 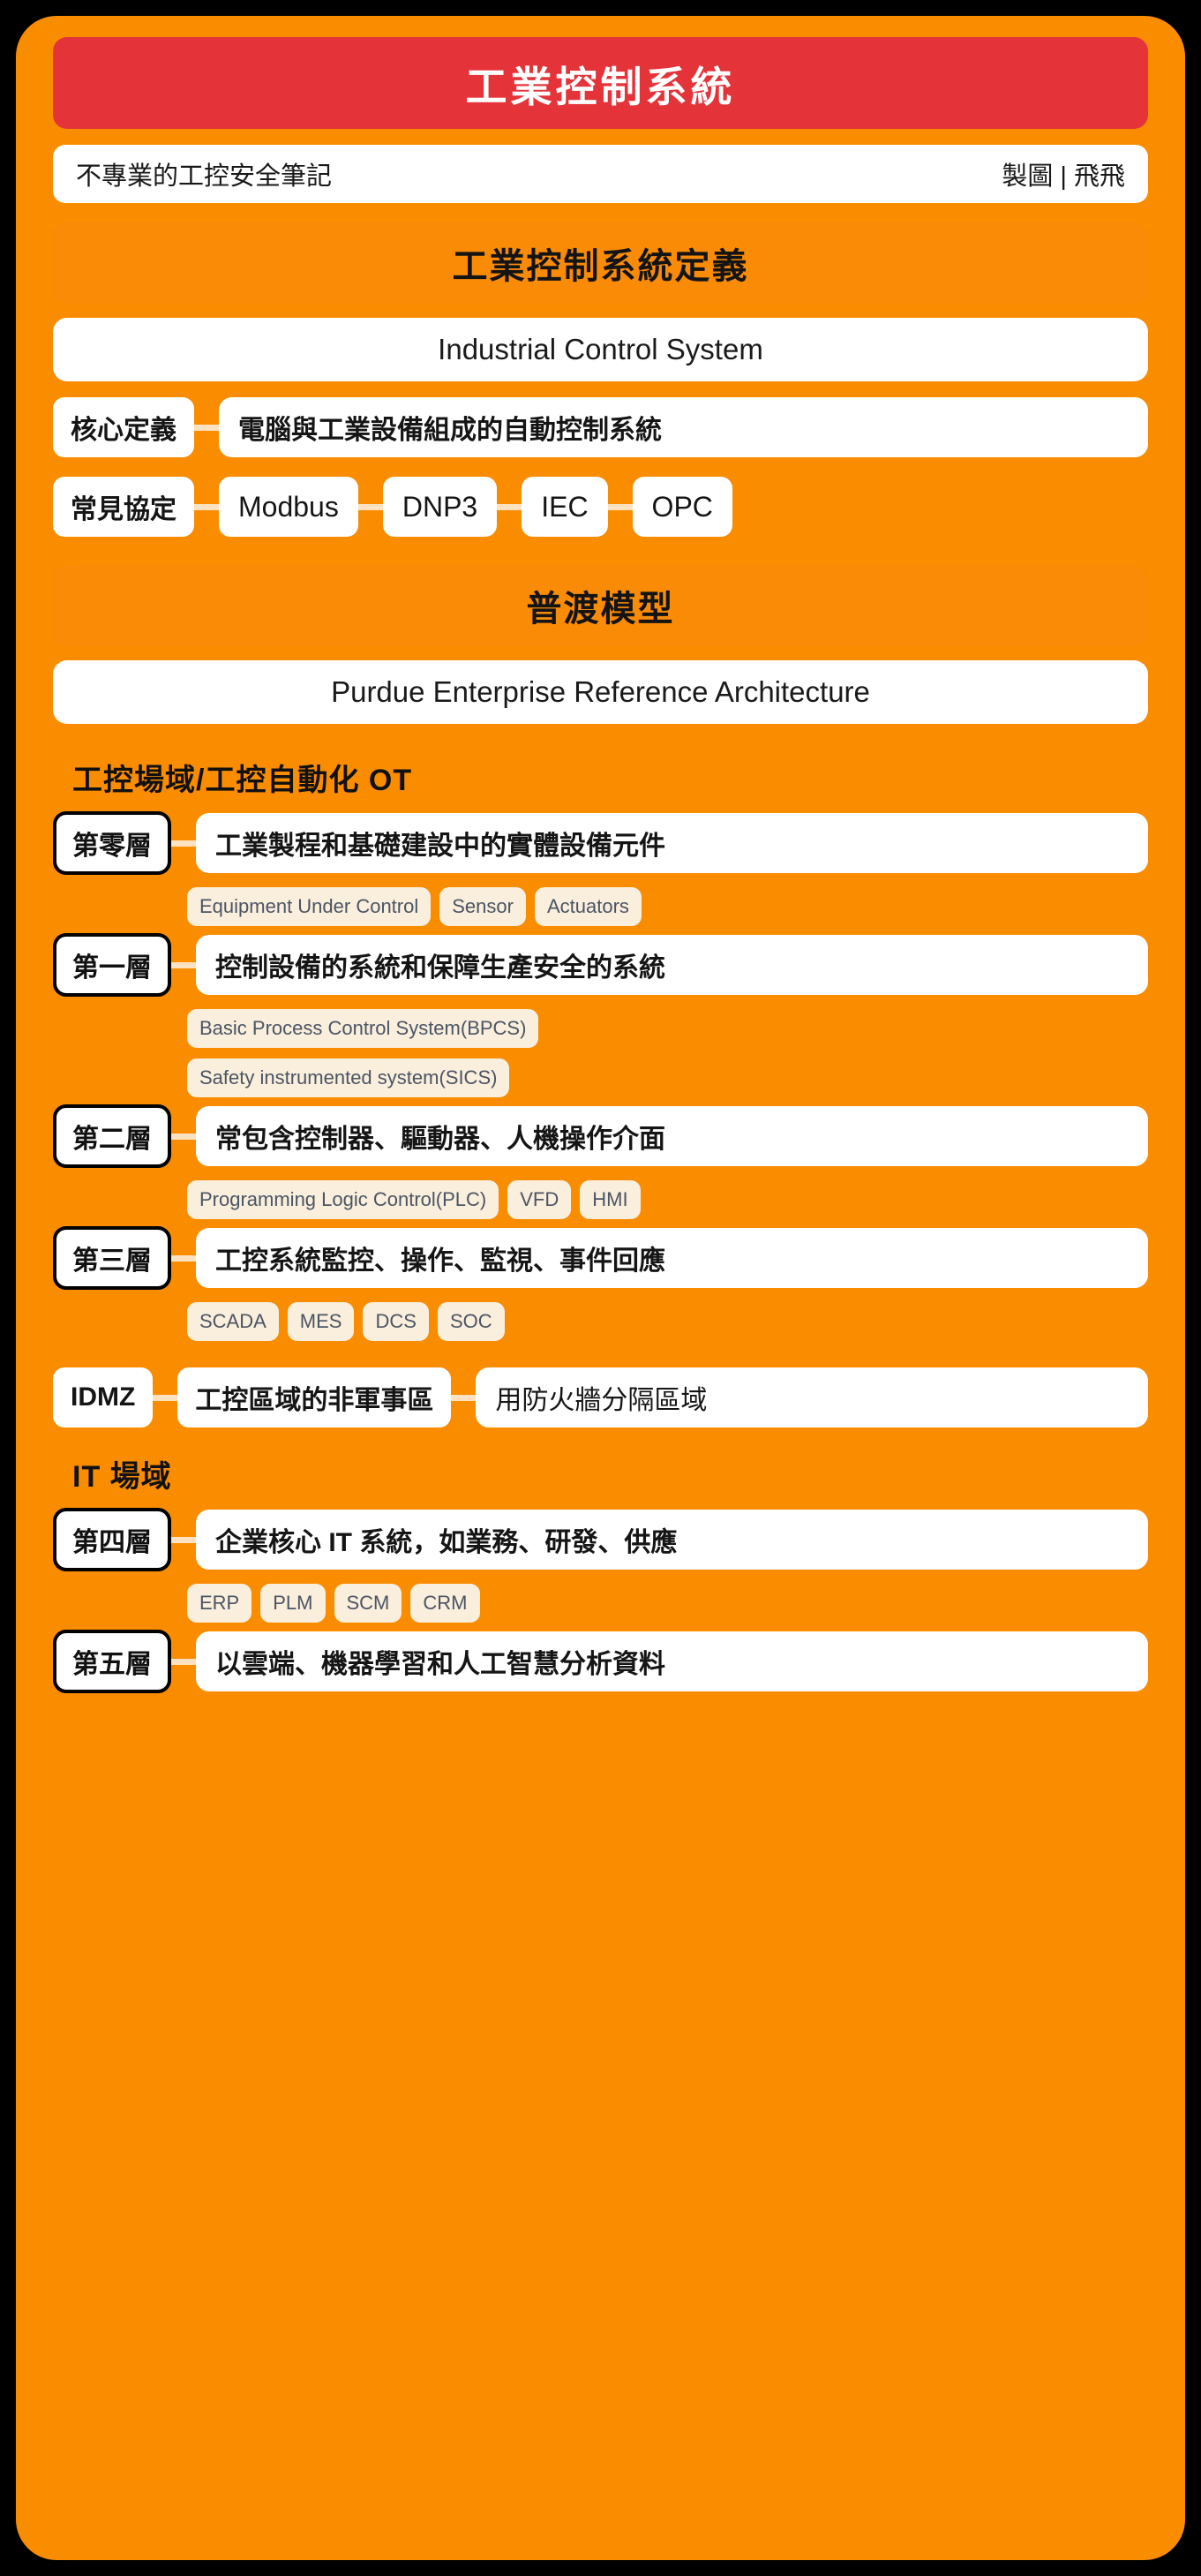 I want to click on layer-row-5: 第五層 以雲端、機器學習和人工智慧分析資料, so click(x=600, y=1662).